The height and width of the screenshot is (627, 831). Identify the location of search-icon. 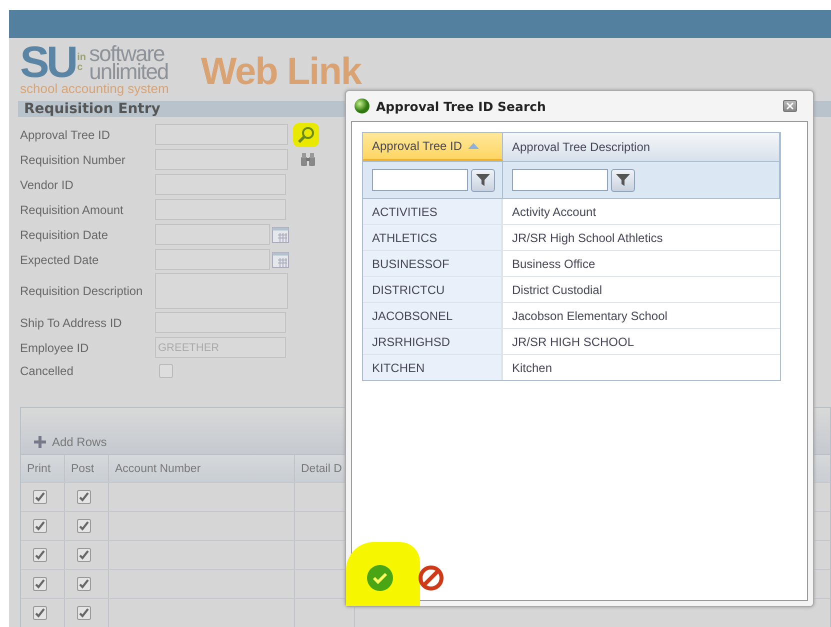
(306, 135).